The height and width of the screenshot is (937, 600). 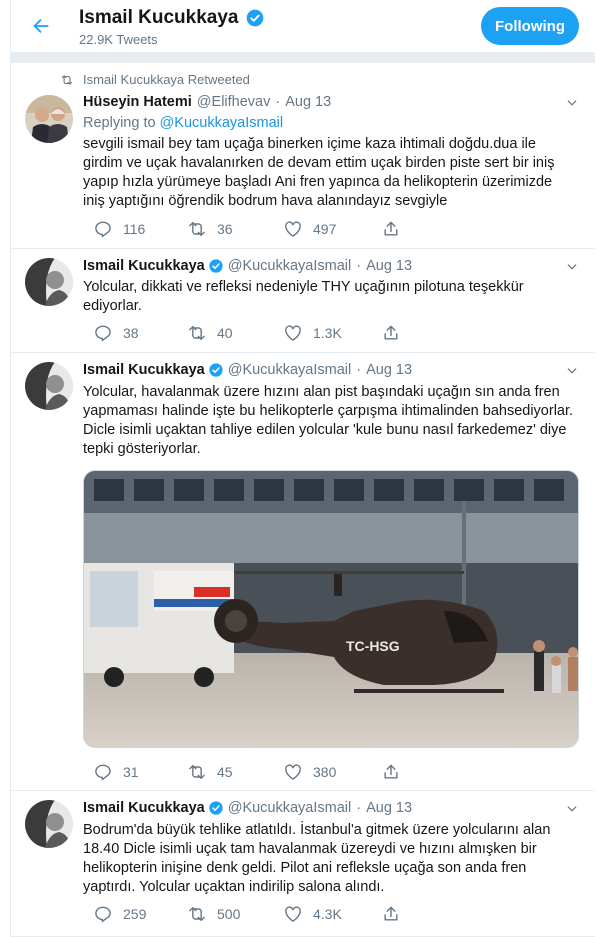 What do you see at coordinates (118, 39) in the screenshot?
I see `tweet-count: 22.9K Tweets` at bounding box center [118, 39].